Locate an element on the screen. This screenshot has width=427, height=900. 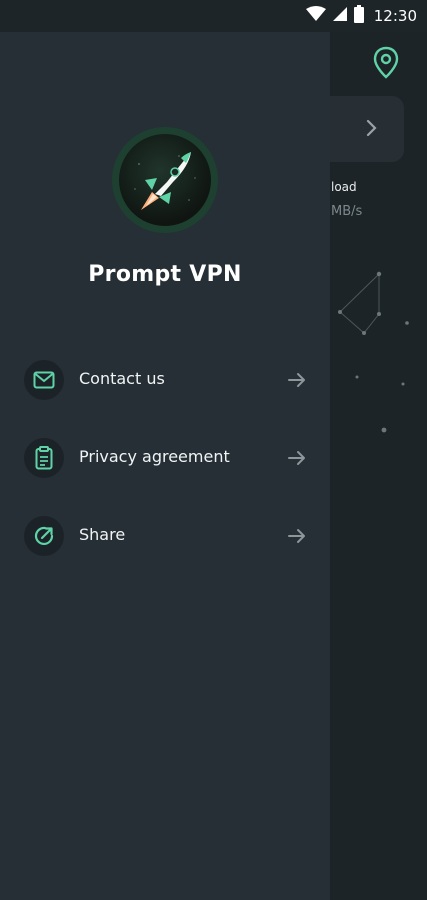
menu-item-privacy-agreement: Privacy agreement is located at coordinates (165, 458).